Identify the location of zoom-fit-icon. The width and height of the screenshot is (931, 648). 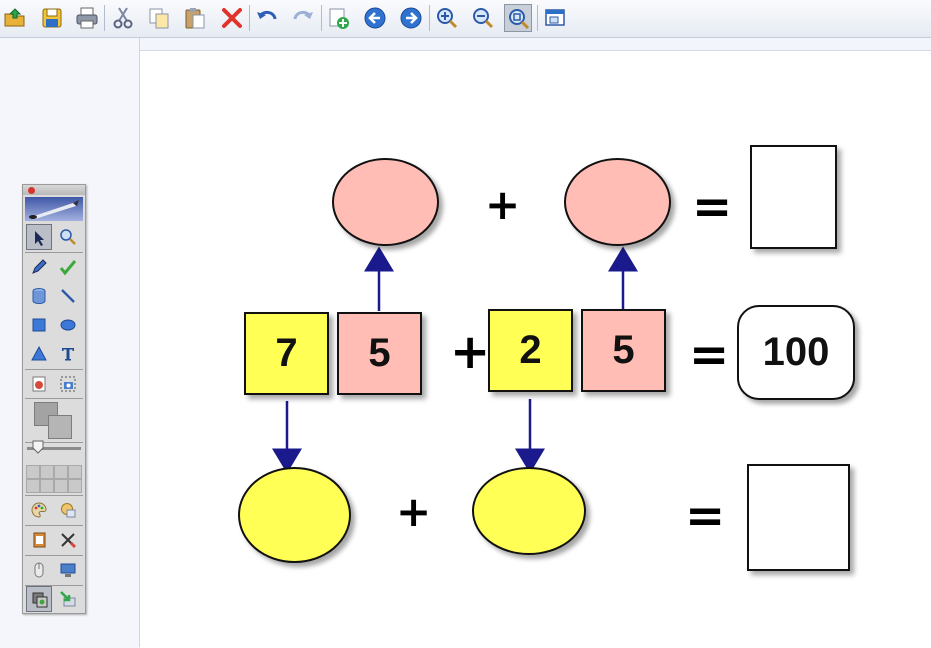
(519, 19).